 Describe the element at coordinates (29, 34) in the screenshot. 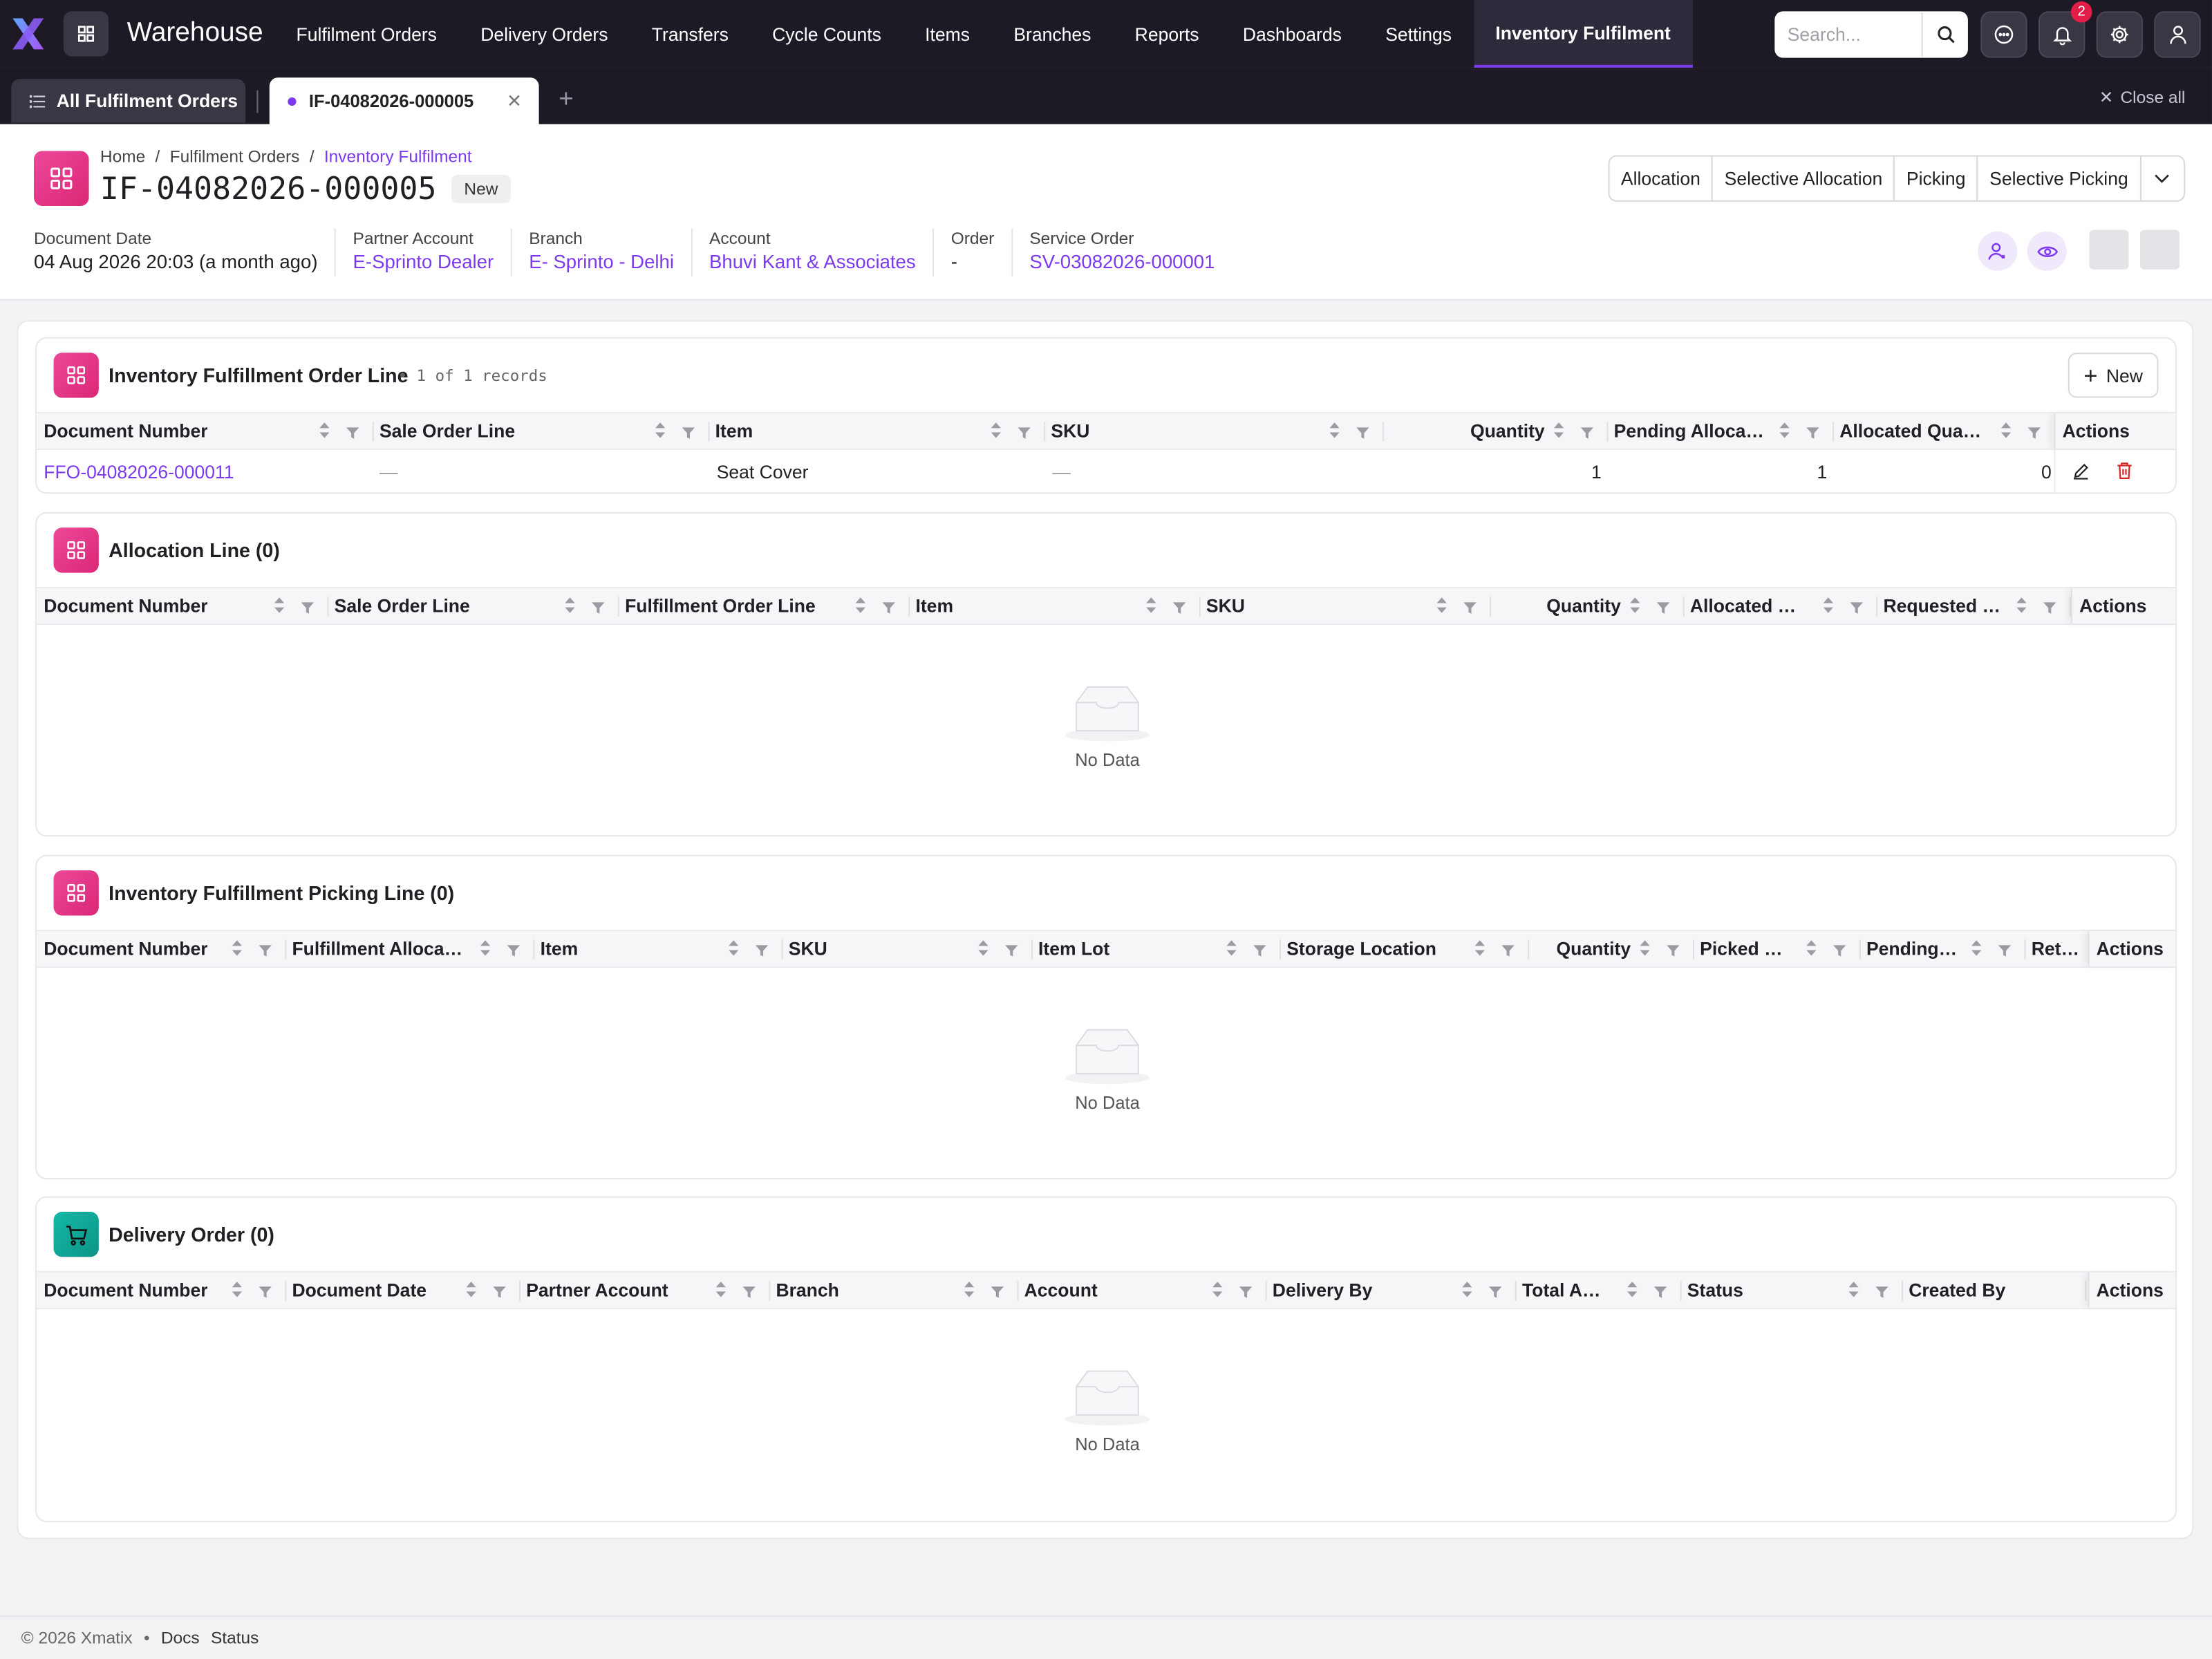

I see `xmatix-logo-icon` at that location.